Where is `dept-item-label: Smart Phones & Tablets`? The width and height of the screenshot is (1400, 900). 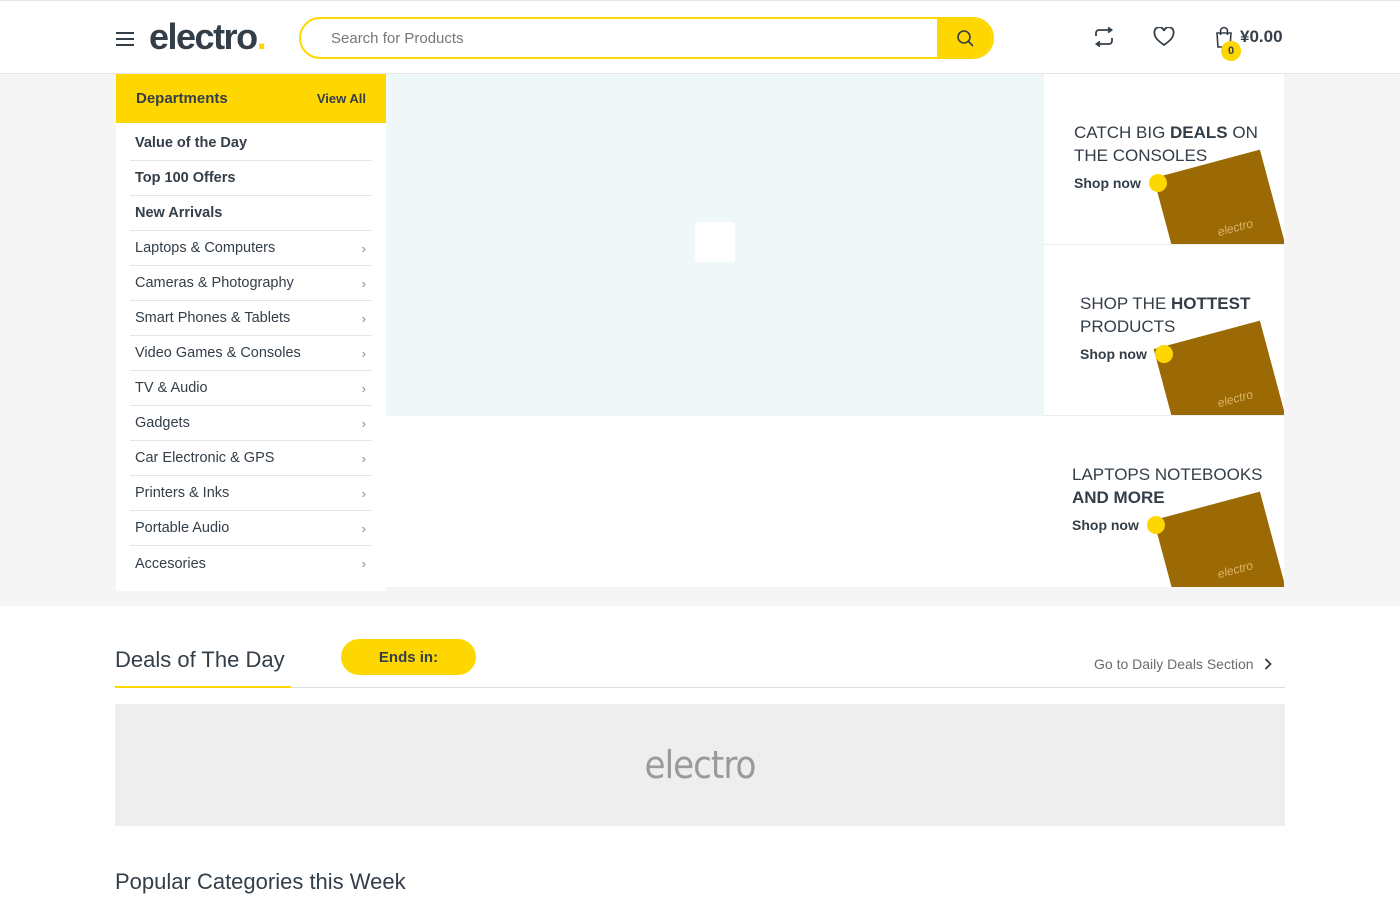
dept-item-label: Smart Phones & Tablets is located at coordinates (213, 318).